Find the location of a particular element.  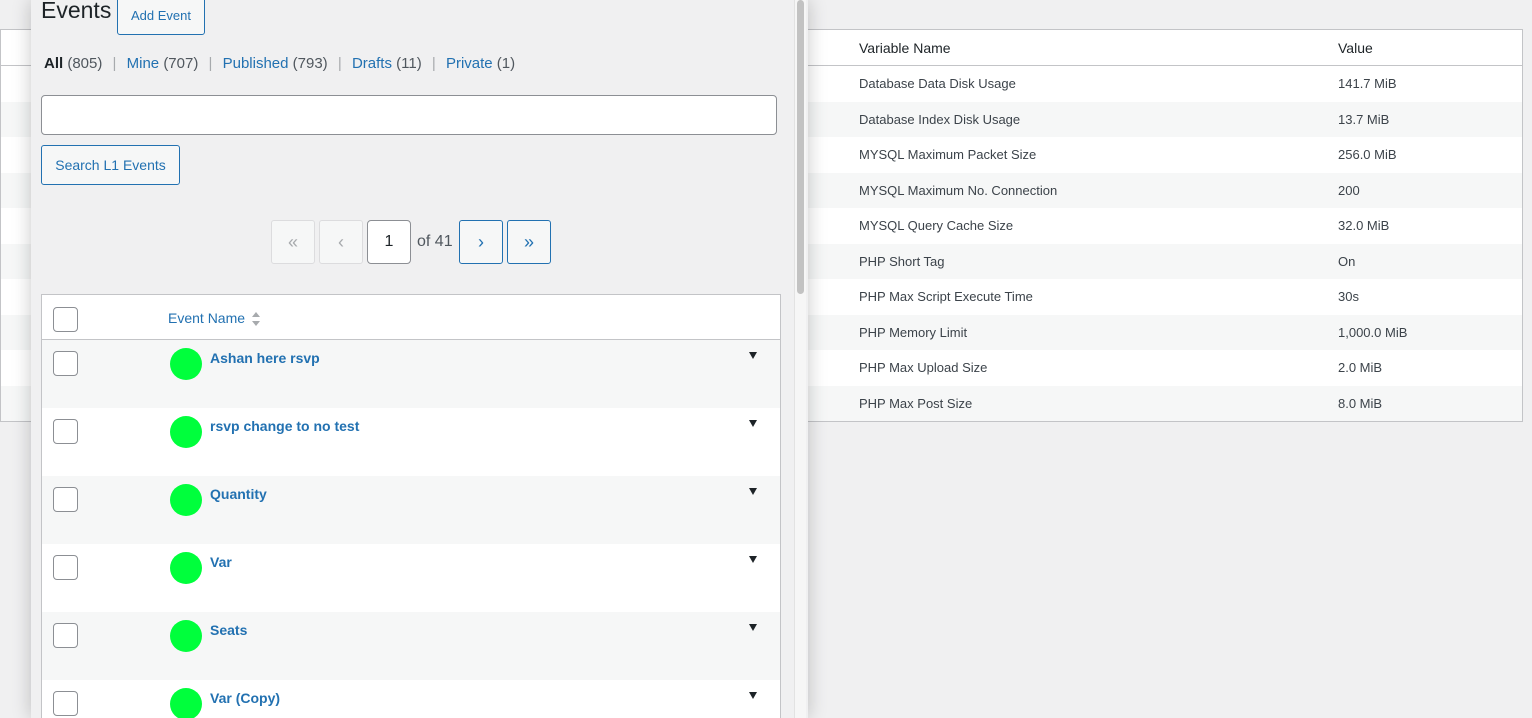

last-page-button: » is located at coordinates (529, 242).